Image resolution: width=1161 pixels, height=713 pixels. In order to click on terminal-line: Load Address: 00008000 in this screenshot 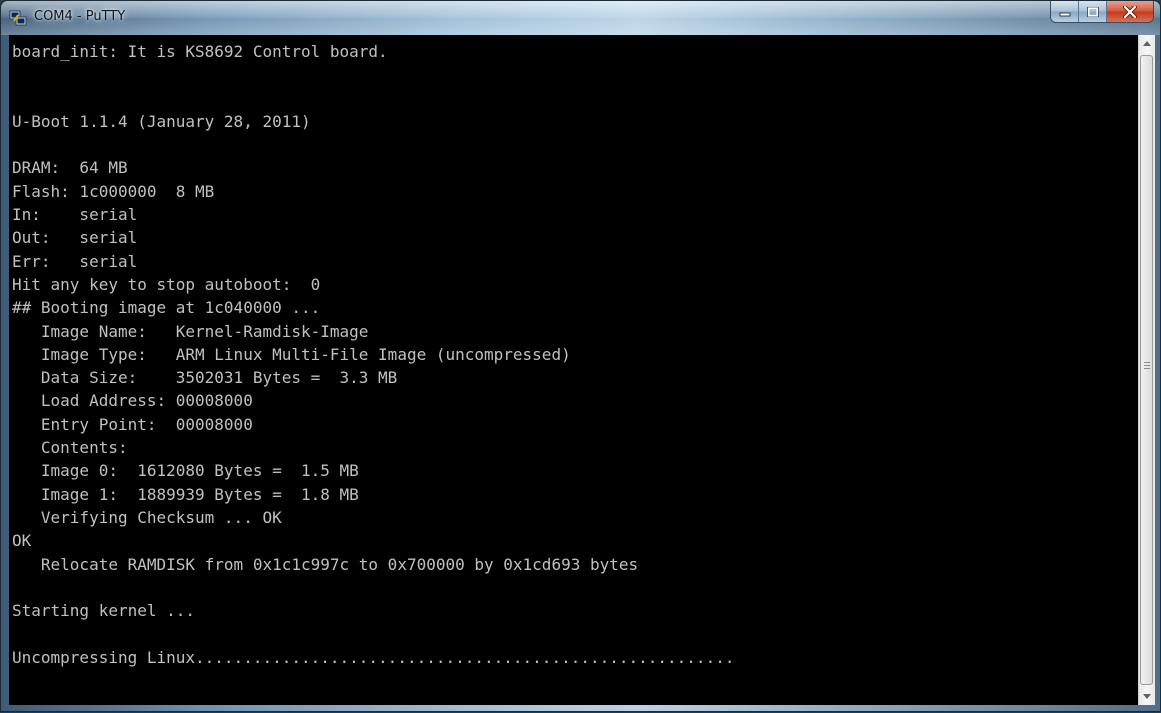, I will do `click(132, 401)`.